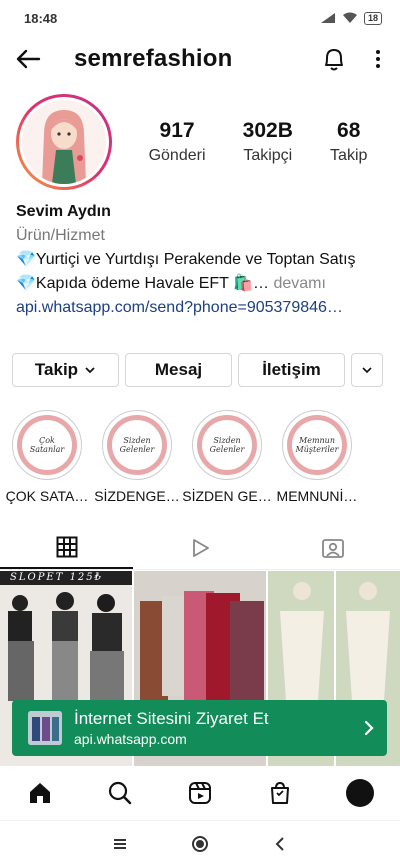 The image size is (400, 866). I want to click on nav-shop, so click(280, 793).